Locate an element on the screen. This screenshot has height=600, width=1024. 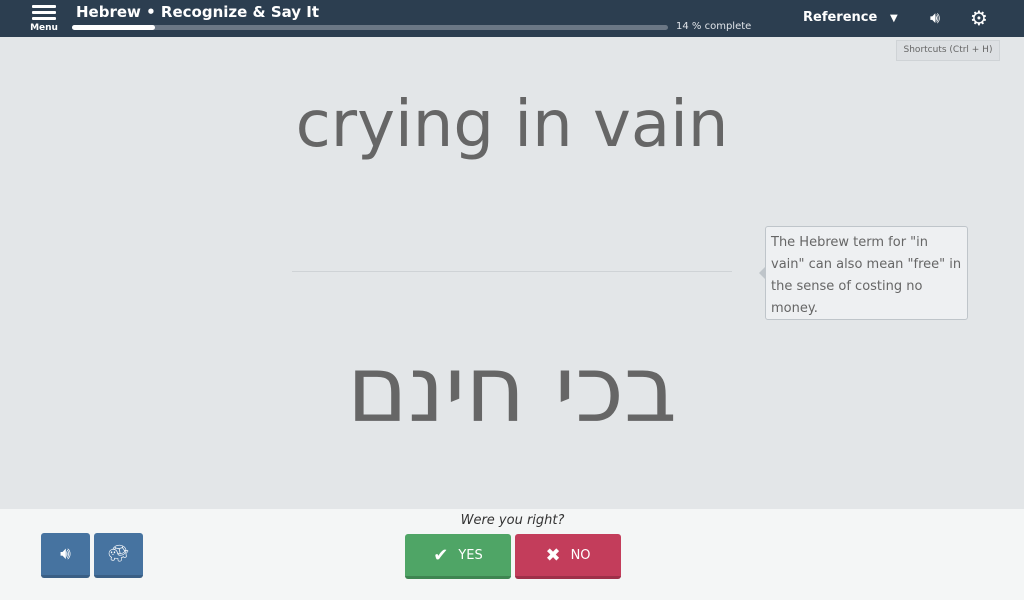
question-label: Were you right? is located at coordinates (512, 520).